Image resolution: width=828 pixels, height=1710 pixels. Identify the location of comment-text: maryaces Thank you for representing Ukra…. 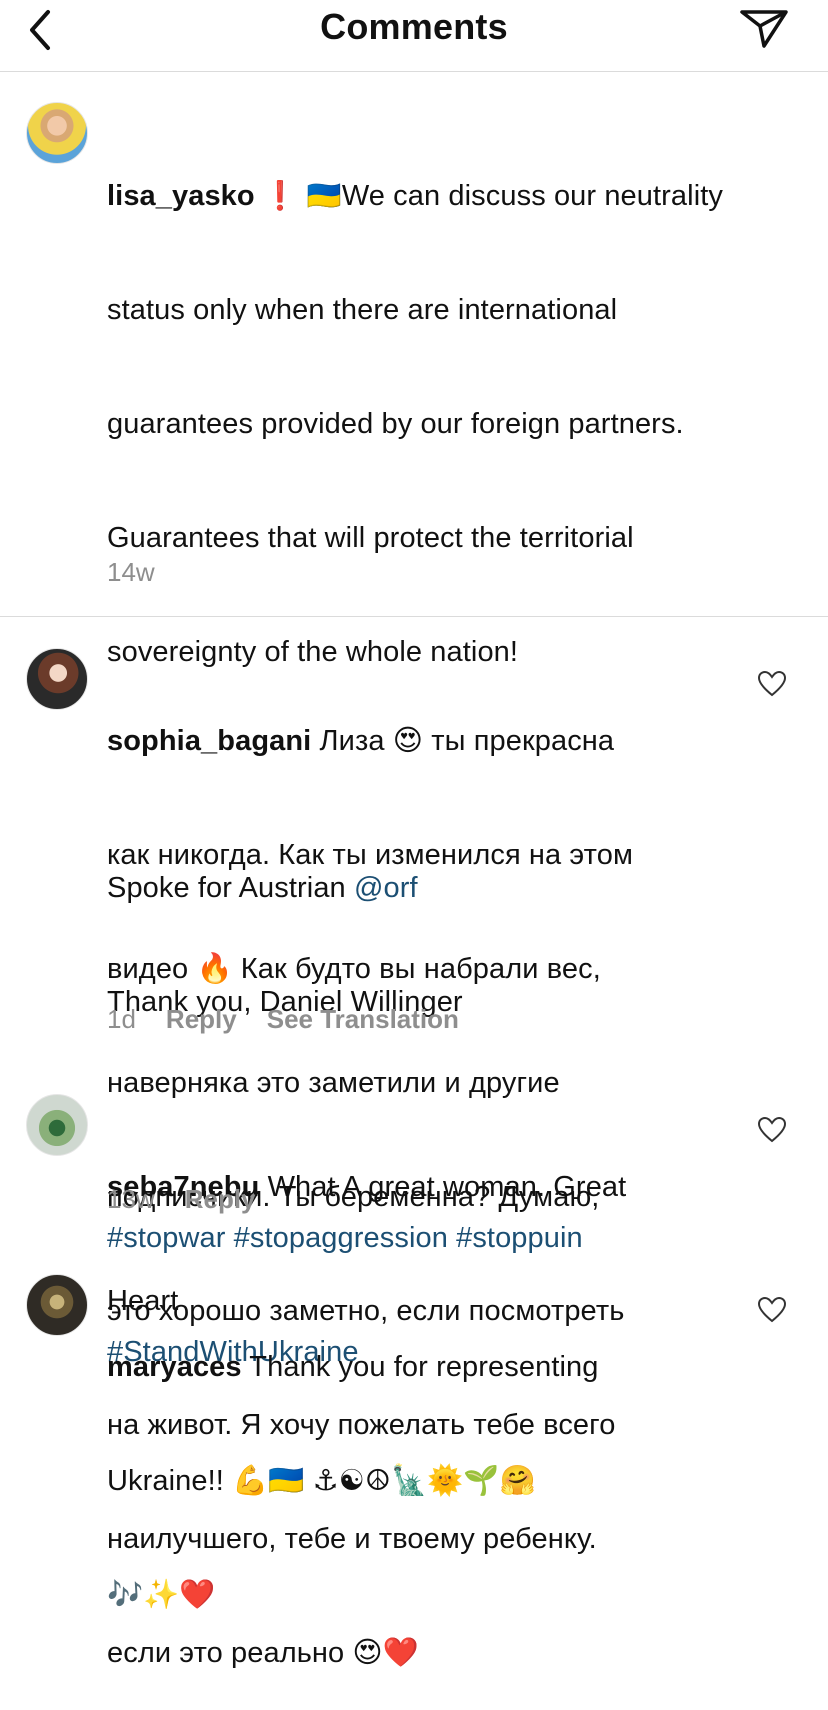
(352, 1462).